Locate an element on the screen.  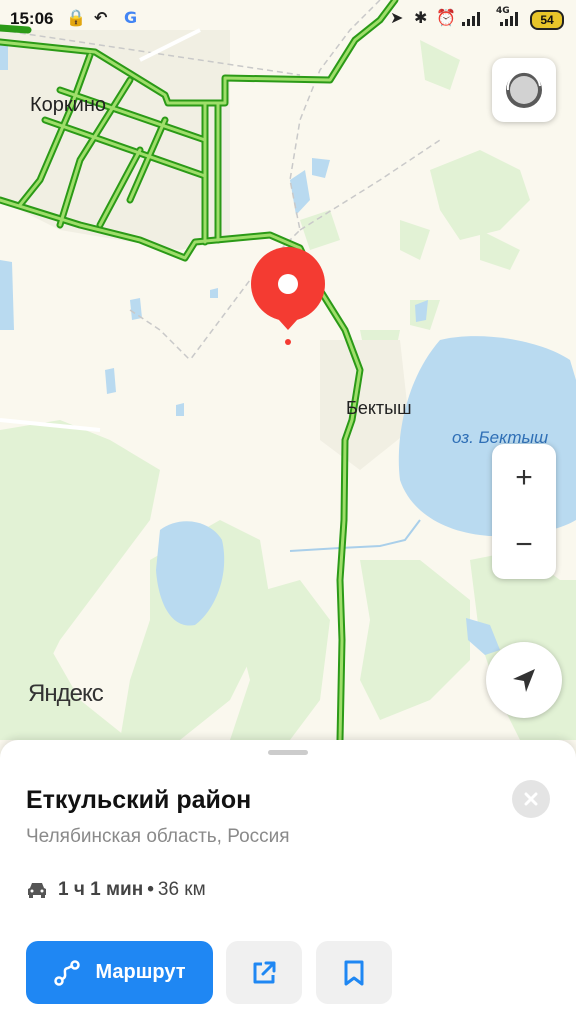
bookmark-button is located at coordinates (354, 972).